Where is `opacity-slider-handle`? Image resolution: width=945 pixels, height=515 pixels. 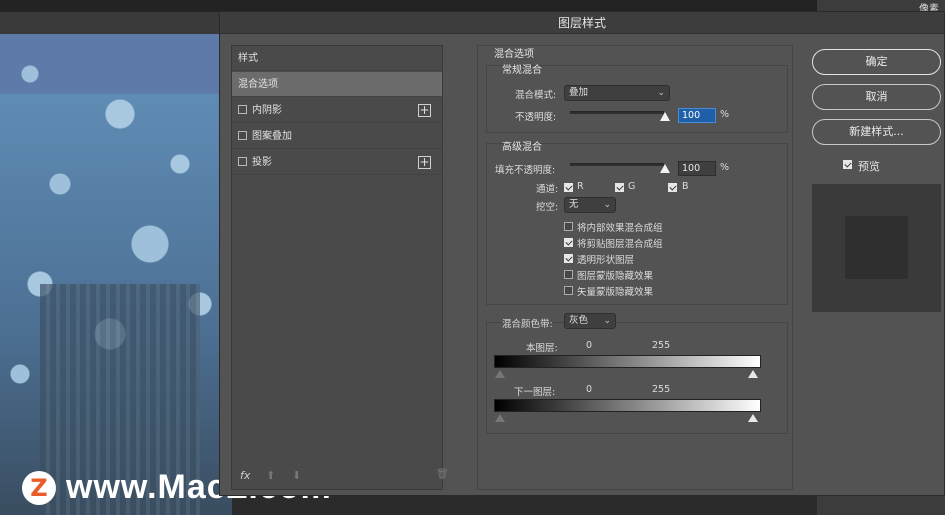
opacity-slider-handle is located at coordinates (665, 116).